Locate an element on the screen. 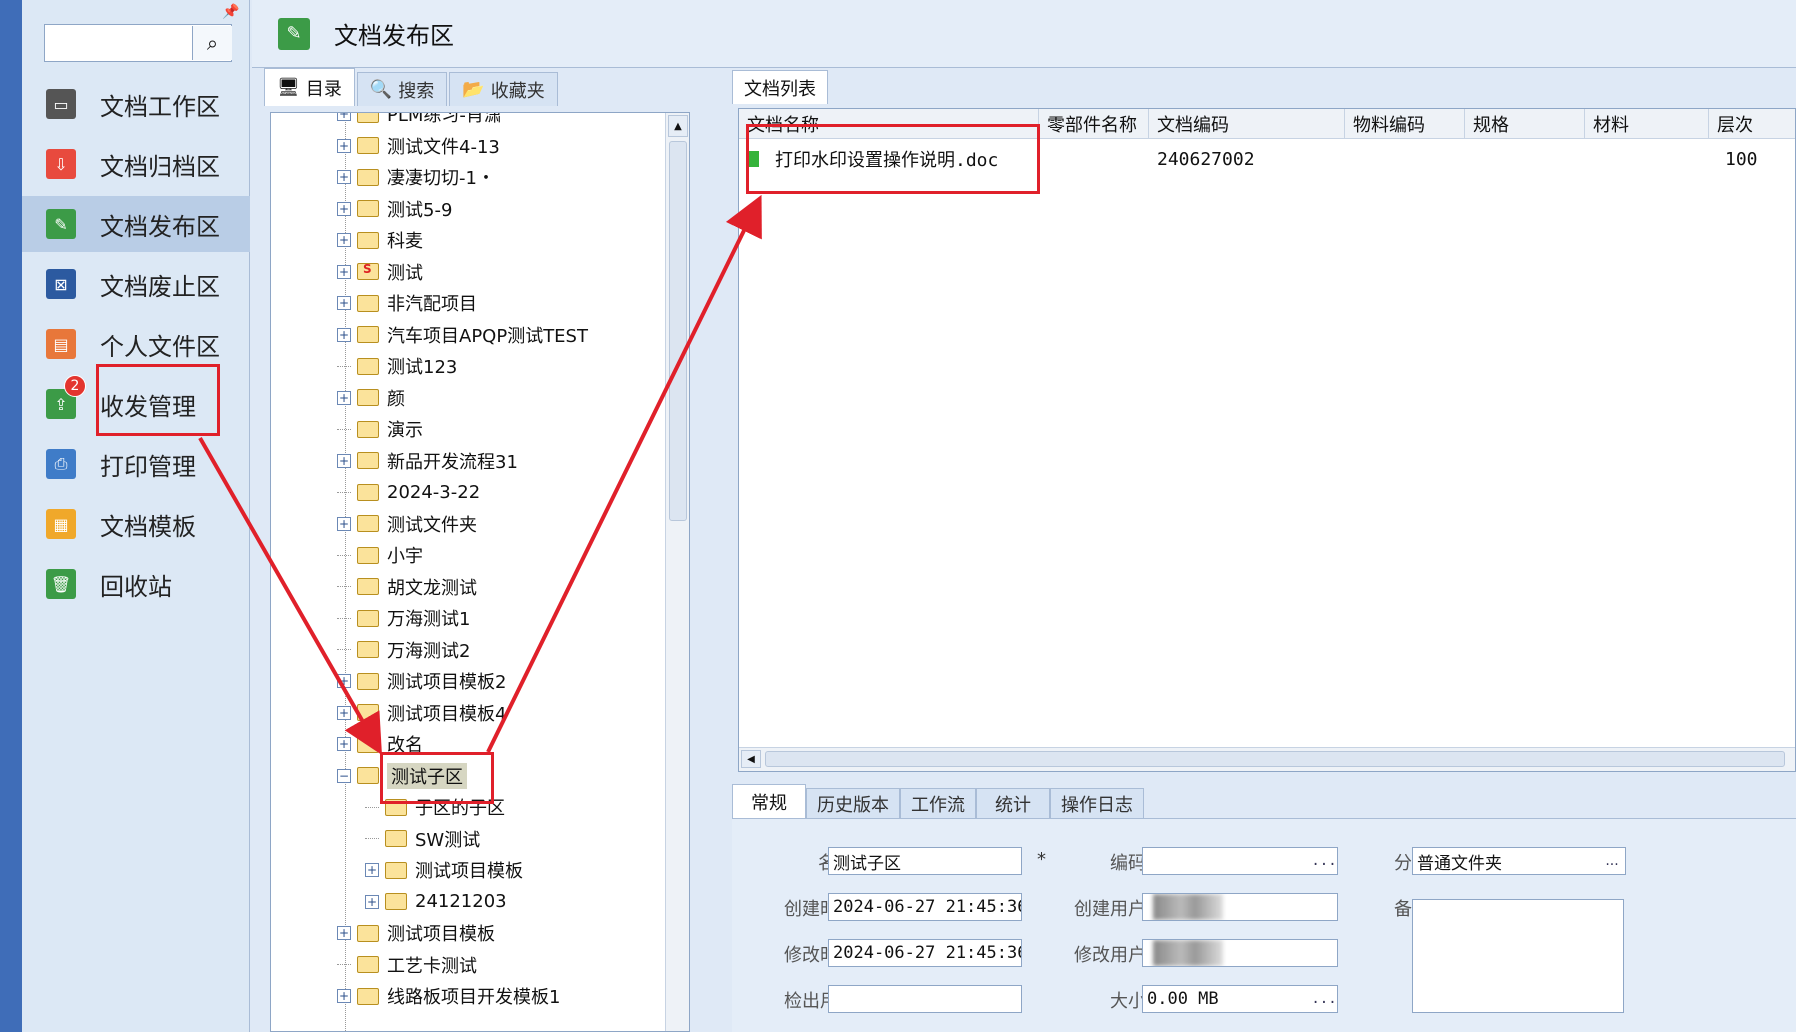 The height and width of the screenshot is (1032, 1796). arrow-to-subfolder is located at coordinates (290, 596).